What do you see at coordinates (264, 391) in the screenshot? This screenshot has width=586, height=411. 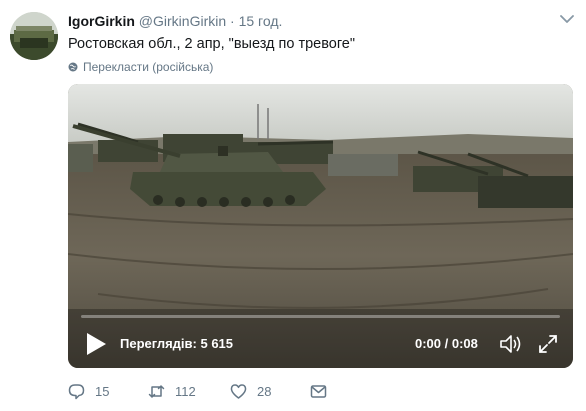 I see `like-count: 28` at bounding box center [264, 391].